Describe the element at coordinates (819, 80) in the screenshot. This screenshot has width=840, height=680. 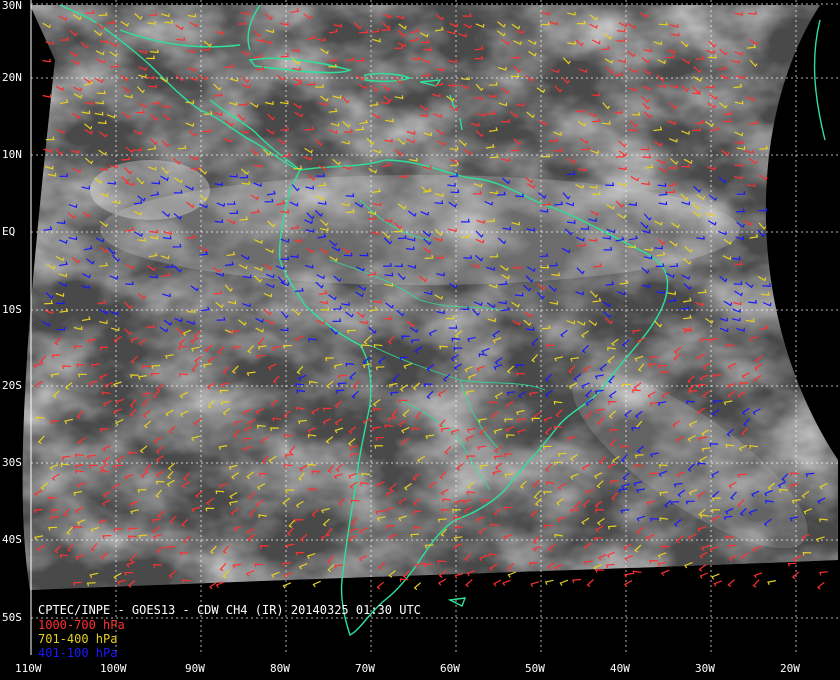
I see `africa-coast` at that location.